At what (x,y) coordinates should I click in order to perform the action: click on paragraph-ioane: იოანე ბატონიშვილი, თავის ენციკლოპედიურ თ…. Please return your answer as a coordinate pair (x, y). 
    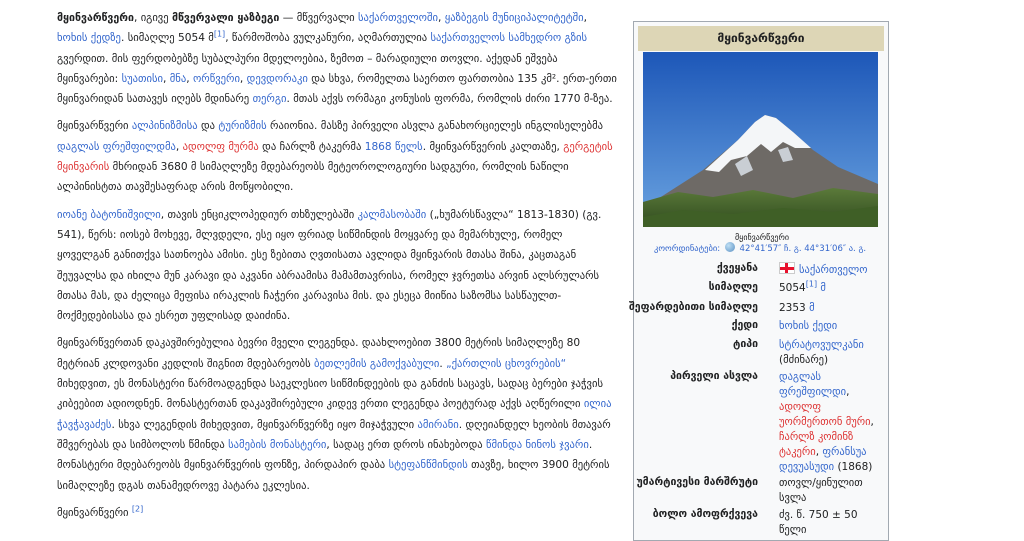
    Looking at the image, I should click on (337, 266).